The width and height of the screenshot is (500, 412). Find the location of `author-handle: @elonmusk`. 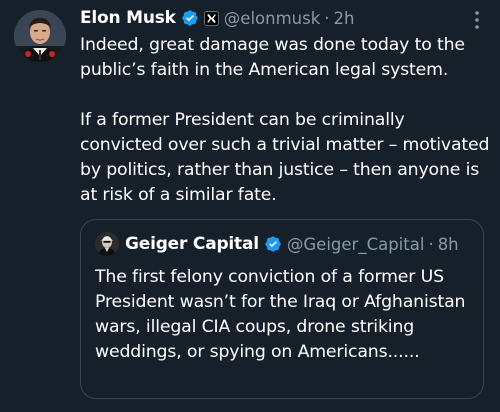

author-handle: @elonmusk is located at coordinates (272, 18).